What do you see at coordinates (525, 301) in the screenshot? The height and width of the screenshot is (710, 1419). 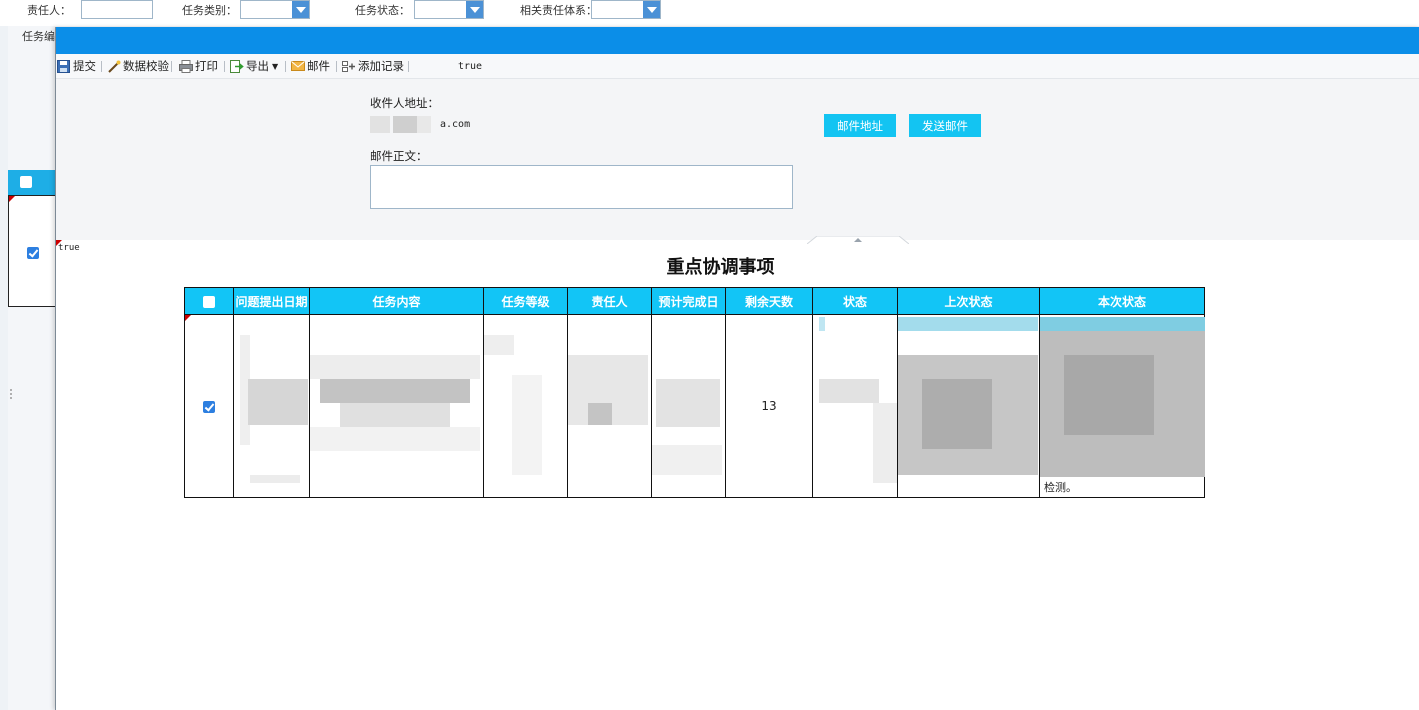 I see `column-header: 任务等级` at bounding box center [525, 301].